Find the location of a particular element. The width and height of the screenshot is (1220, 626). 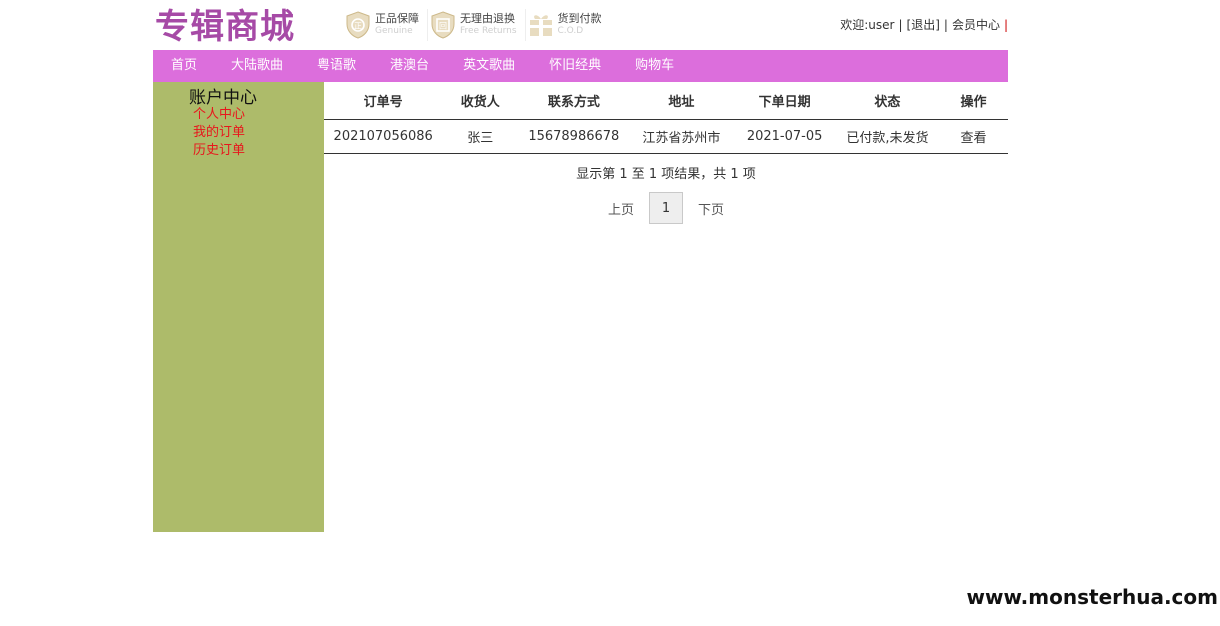

svg-text: 正 is located at coordinates (358, 26).